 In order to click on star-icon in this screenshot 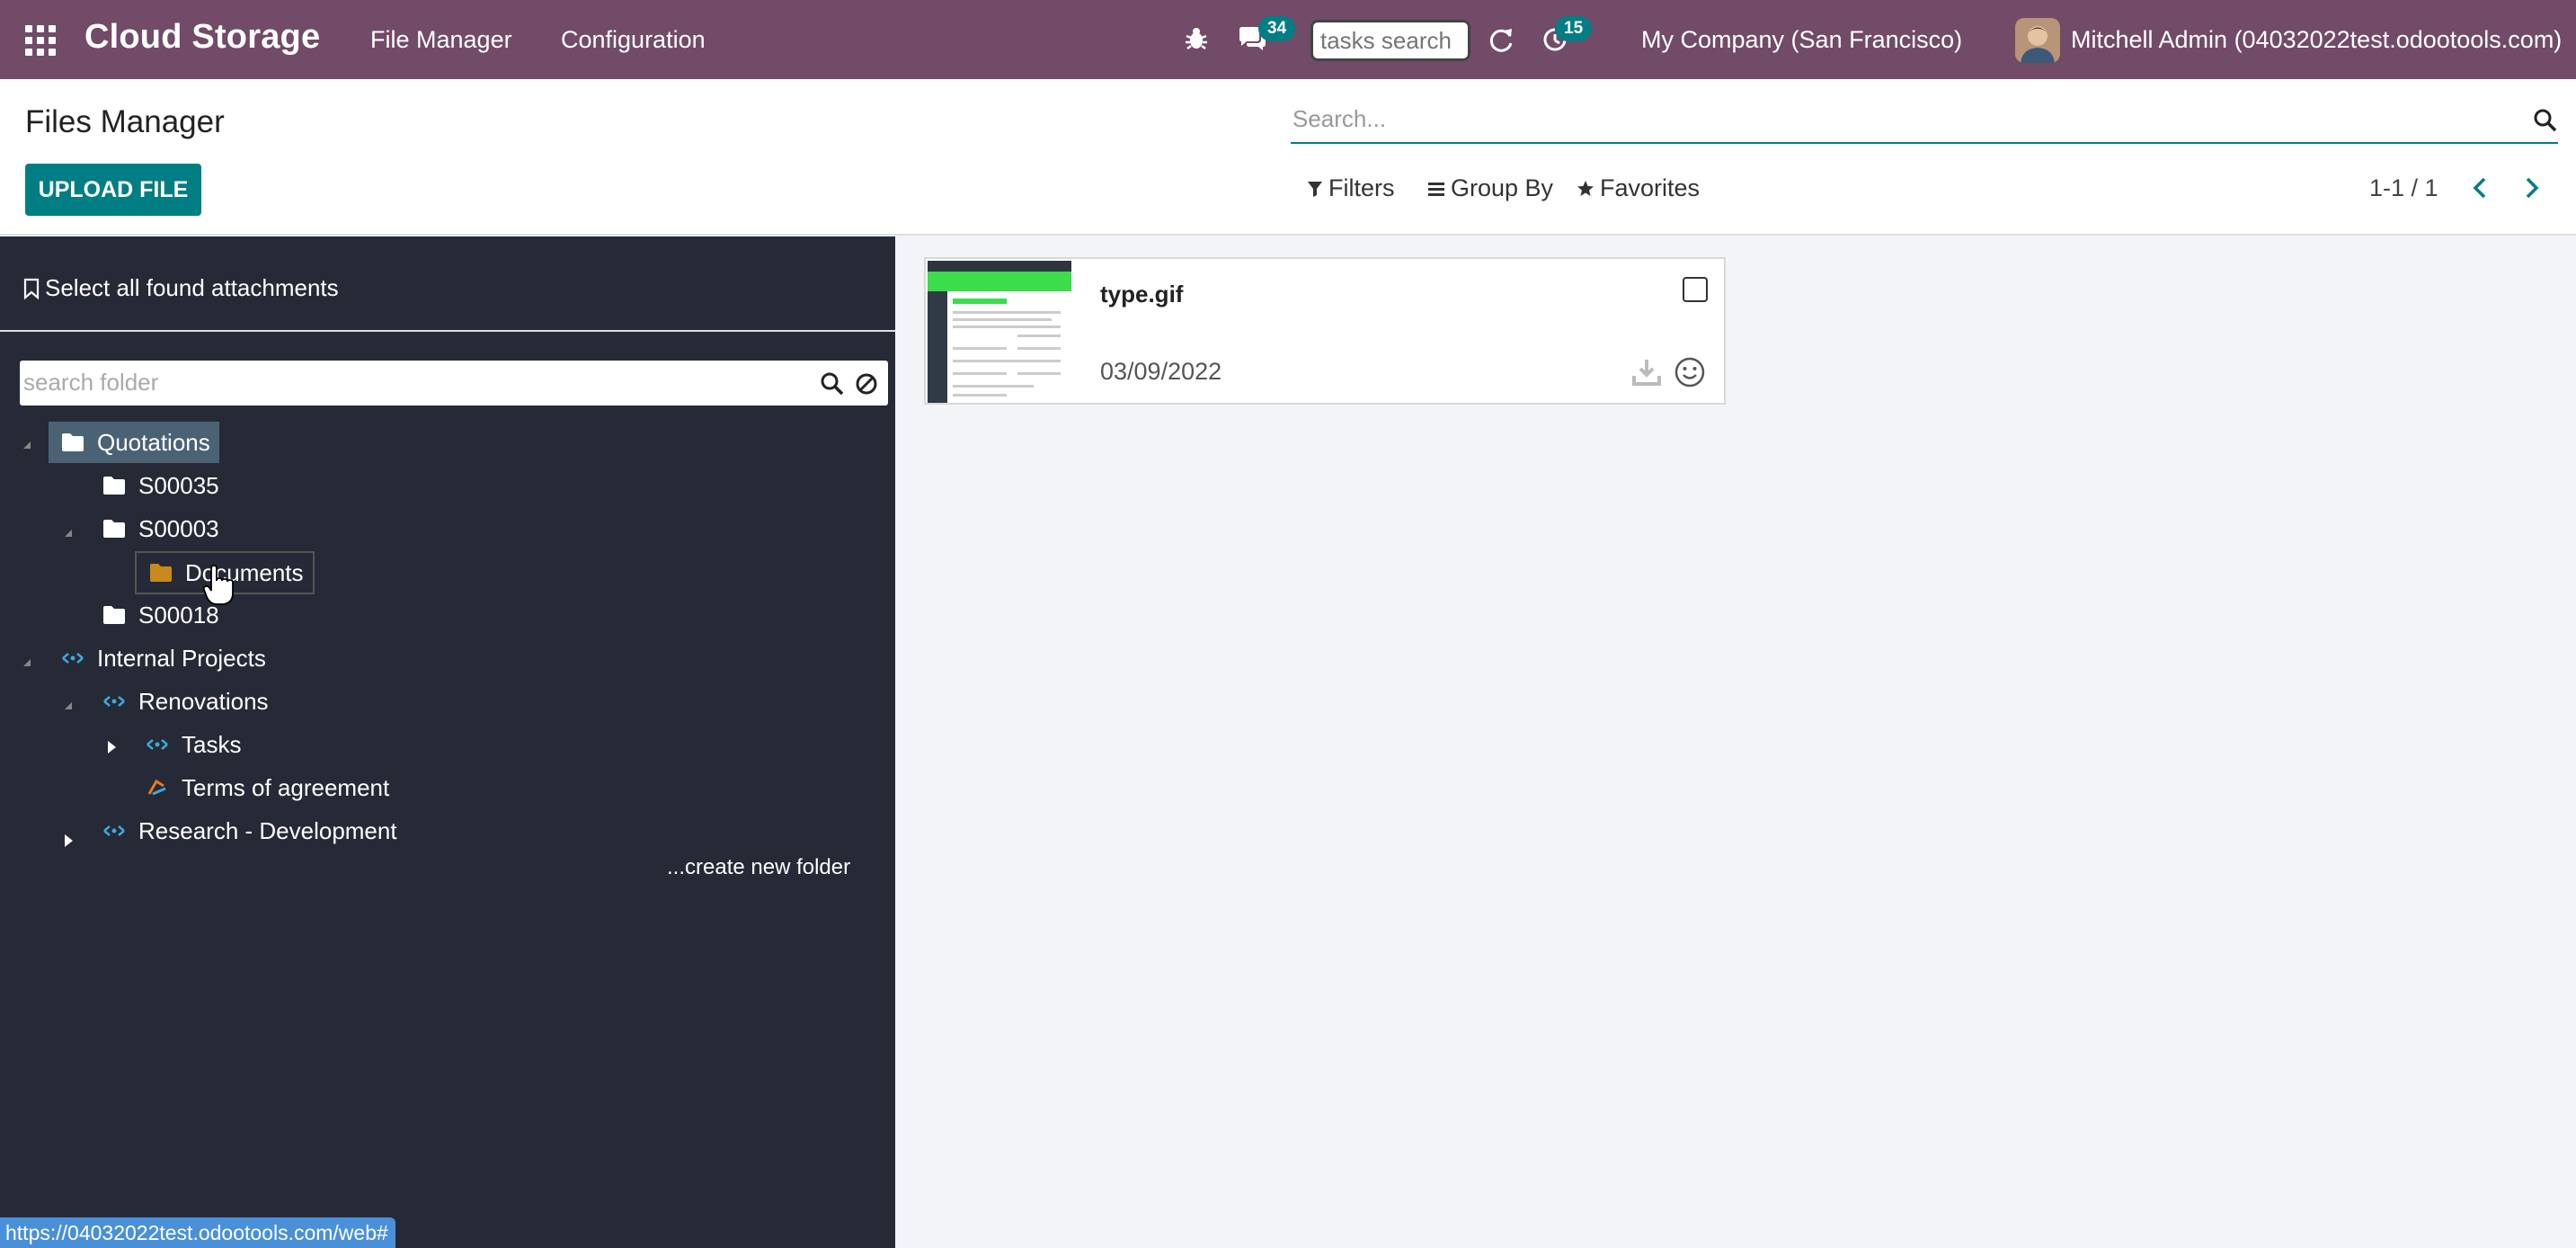, I will do `click(1585, 189)`.